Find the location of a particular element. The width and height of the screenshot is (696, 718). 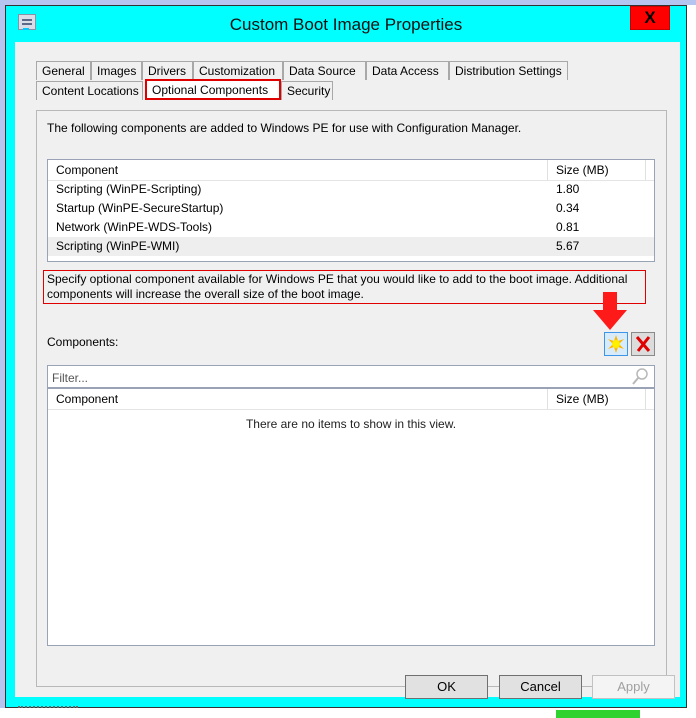

filter-input is located at coordinates (337, 377).